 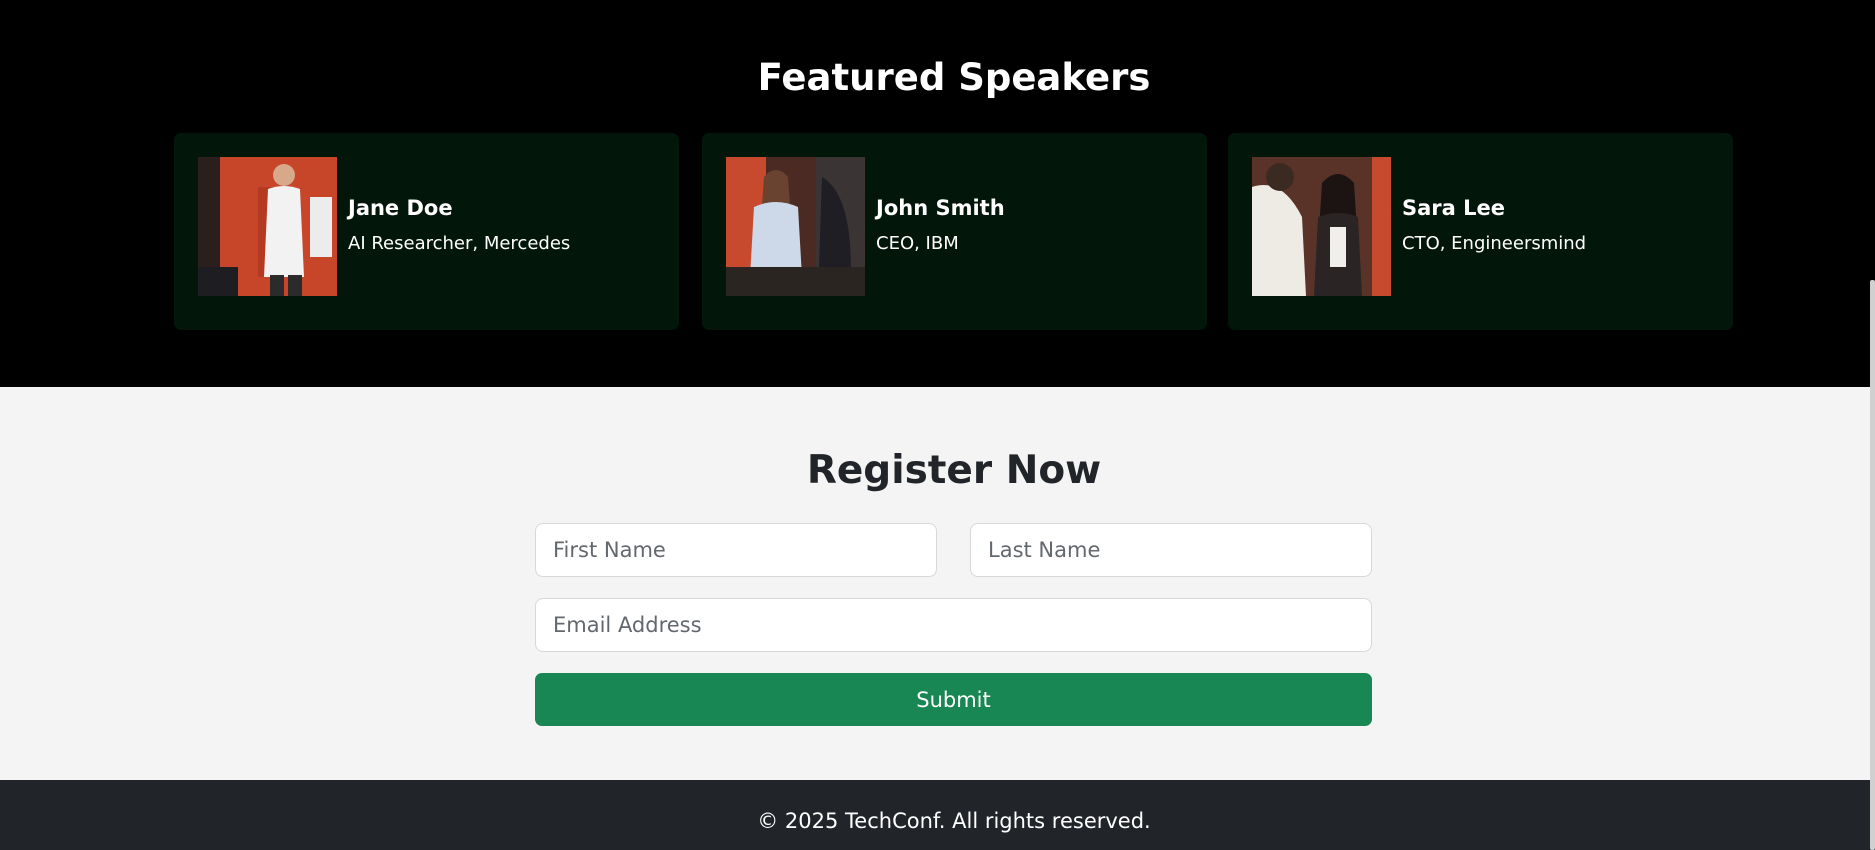 What do you see at coordinates (917, 243) in the screenshot?
I see `speaker-role: CEO, IBM` at bounding box center [917, 243].